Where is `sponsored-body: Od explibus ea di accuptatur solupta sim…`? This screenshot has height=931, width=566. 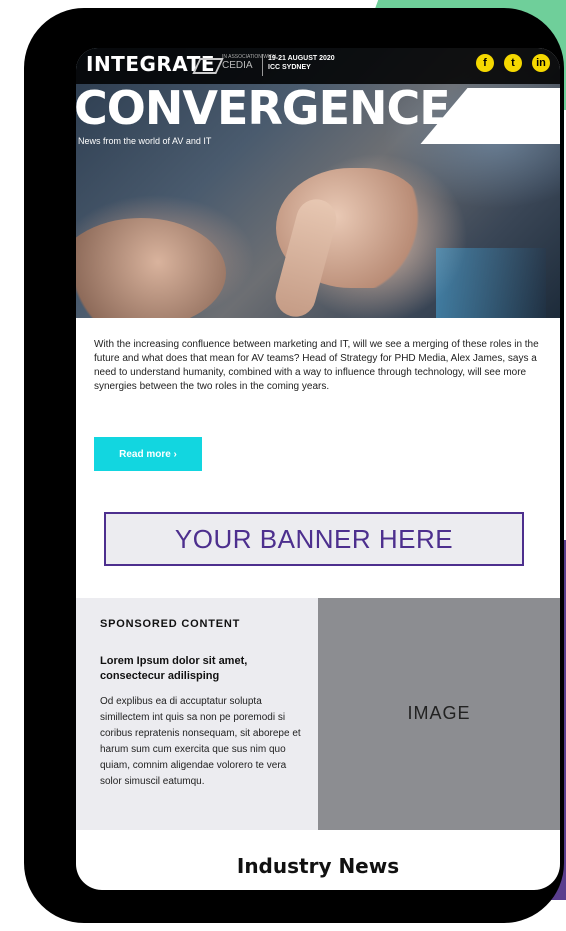 sponsored-body: Od explibus ea di accuptatur solupta sim… is located at coordinates (200, 741).